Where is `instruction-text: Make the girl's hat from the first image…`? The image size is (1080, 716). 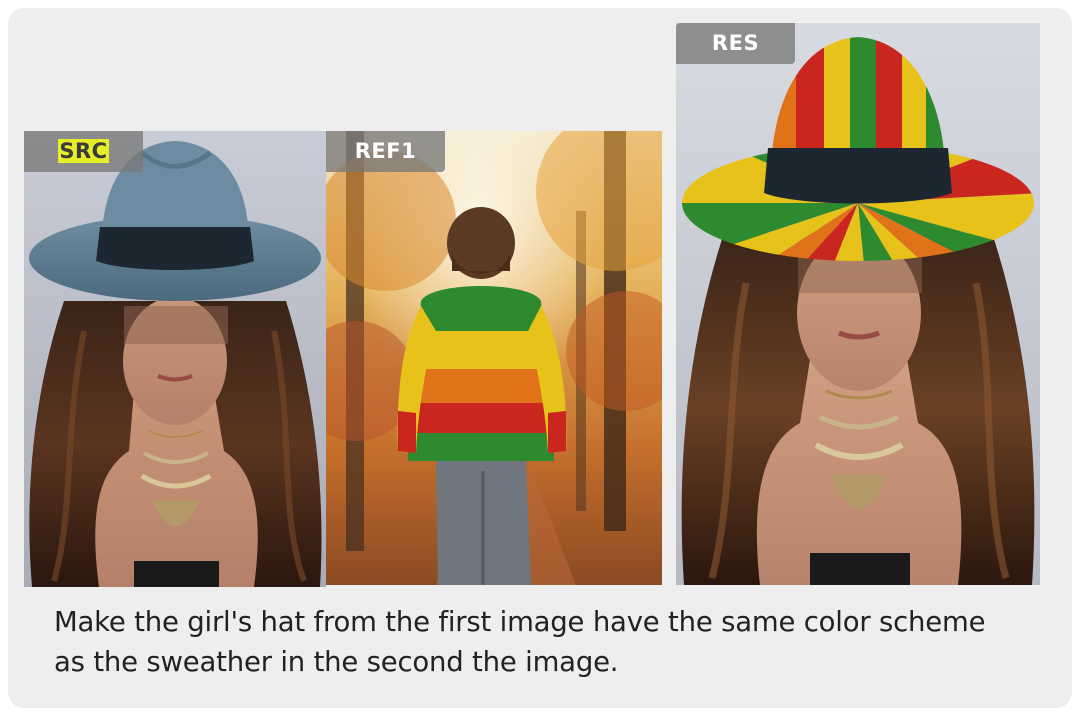 instruction-text: Make the girl's hat from the first image… is located at coordinates (554, 642).